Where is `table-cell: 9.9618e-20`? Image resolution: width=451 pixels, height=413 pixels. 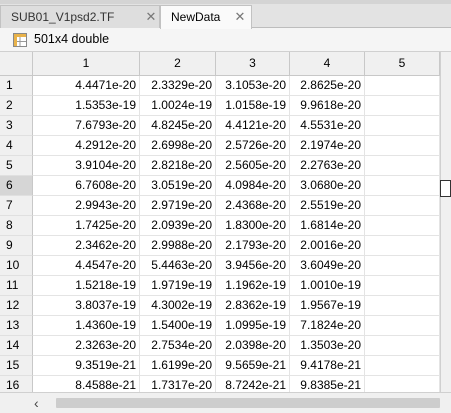 table-cell: 9.9618e-20 is located at coordinates (327, 106).